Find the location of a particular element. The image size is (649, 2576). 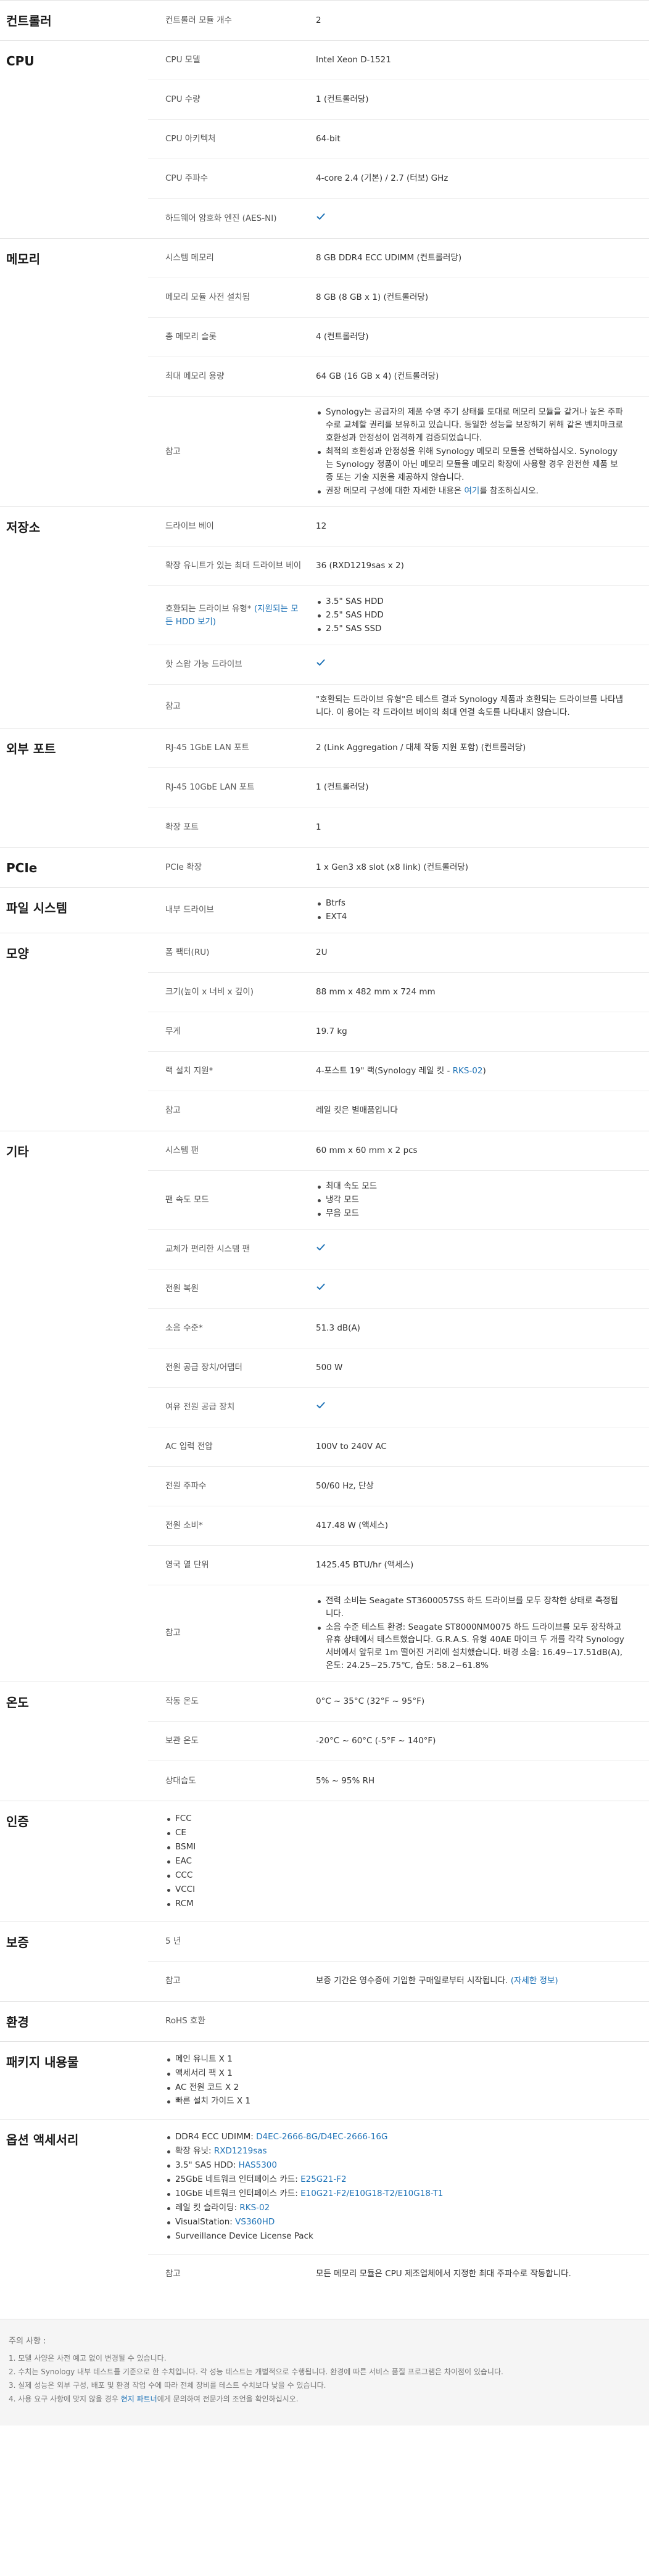

spec-label: 여유 전원 공급 장치 is located at coordinates (232, 1407).